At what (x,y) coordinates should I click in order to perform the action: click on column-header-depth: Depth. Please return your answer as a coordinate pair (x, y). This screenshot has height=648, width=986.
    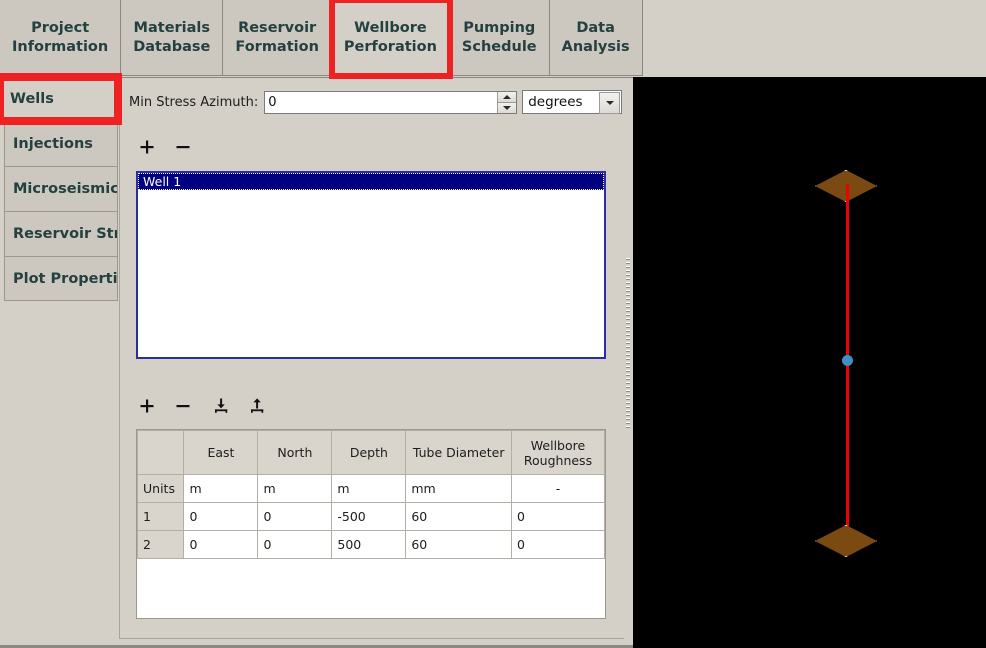
    Looking at the image, I should click on (369, 452).